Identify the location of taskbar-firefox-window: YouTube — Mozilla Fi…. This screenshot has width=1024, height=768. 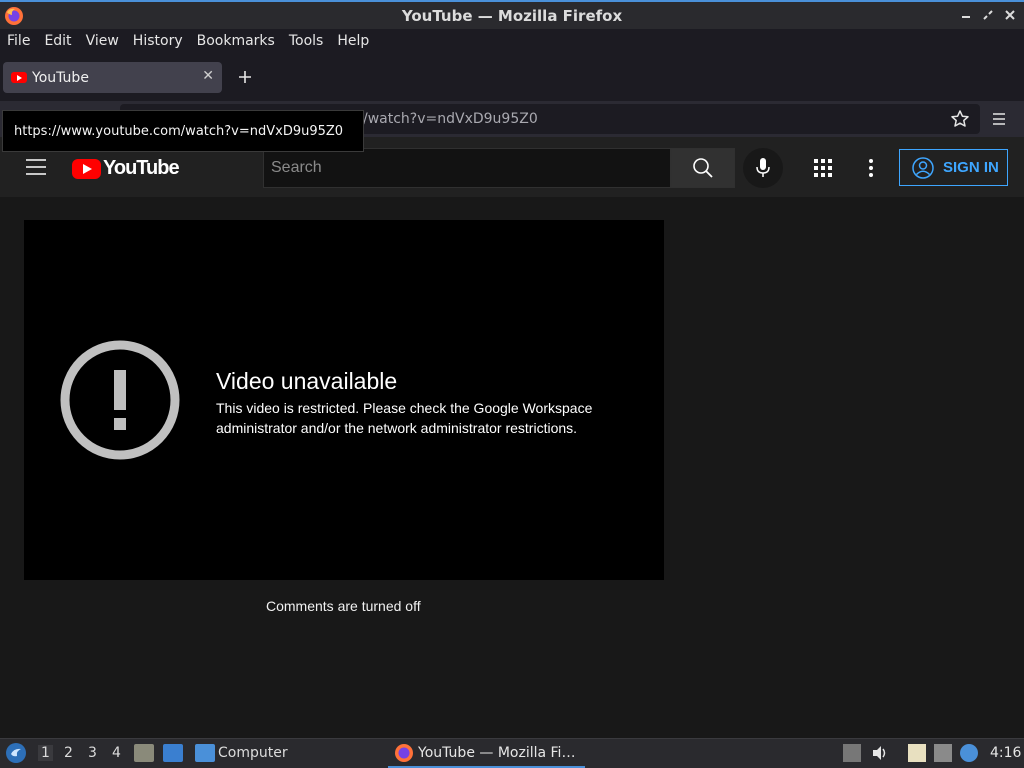
(486, 753).